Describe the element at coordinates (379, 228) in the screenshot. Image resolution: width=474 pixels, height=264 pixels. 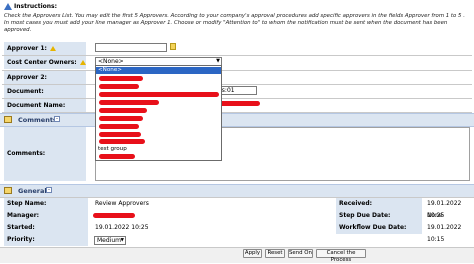
I see `workflow-due-date-label: Workflow Due Date:` at that location.